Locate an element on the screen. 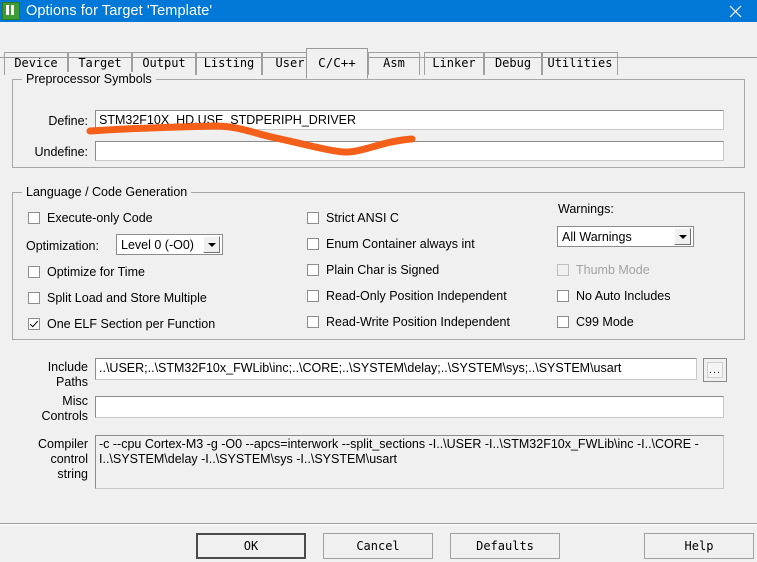 This screenshot has height=562, width=757. checkbox-read-only-position-independent: Read-Only Position Independent is located at coordinates (407, 296).